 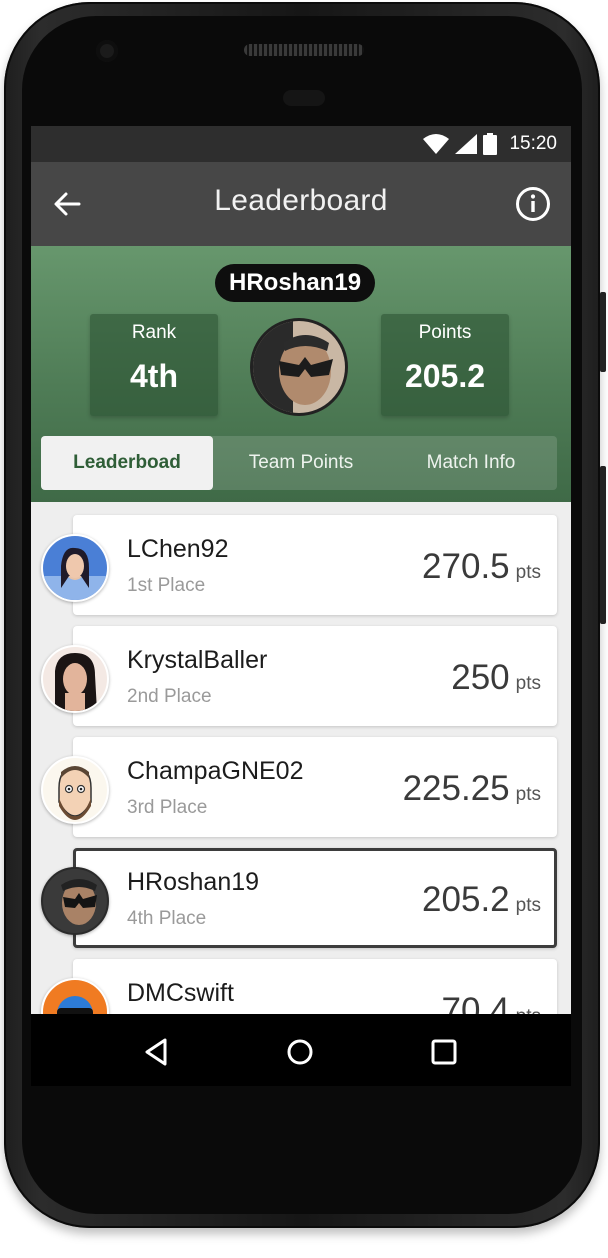 I want to click on player-name: LChen92, so click(x=178, y=549).